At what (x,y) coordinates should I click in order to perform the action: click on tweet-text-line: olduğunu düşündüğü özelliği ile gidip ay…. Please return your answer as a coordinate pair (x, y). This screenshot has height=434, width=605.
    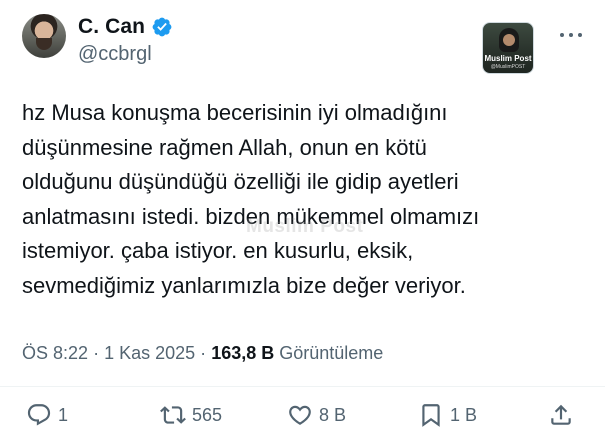
    Looking at the image, I should click on (240, 181).